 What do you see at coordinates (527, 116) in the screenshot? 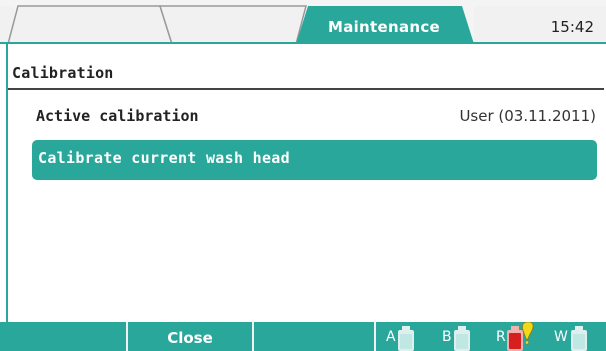
I see `active-calibration-value: User (03.11.2011)` at bounding box center [527, 116].